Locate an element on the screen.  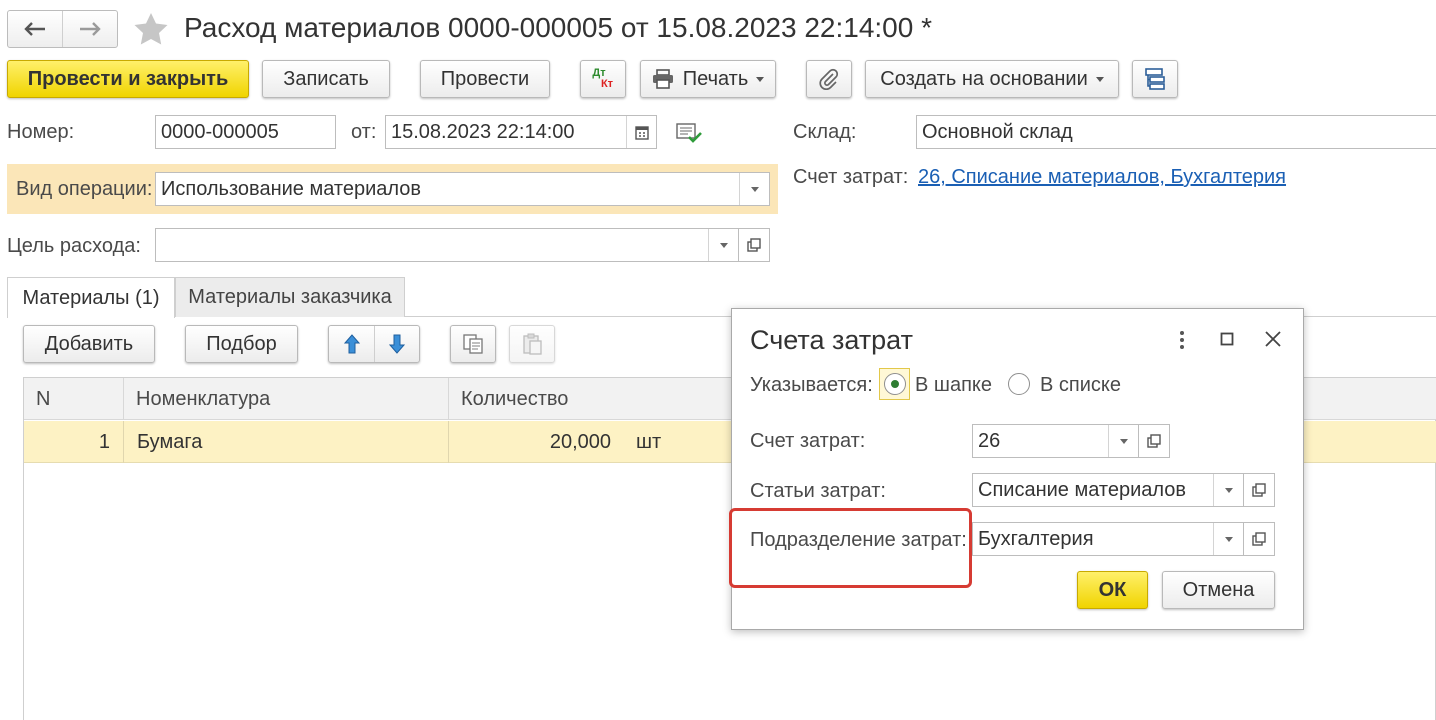
dialog-items-field: Списание материалов is located at coordinates (1108, 490).